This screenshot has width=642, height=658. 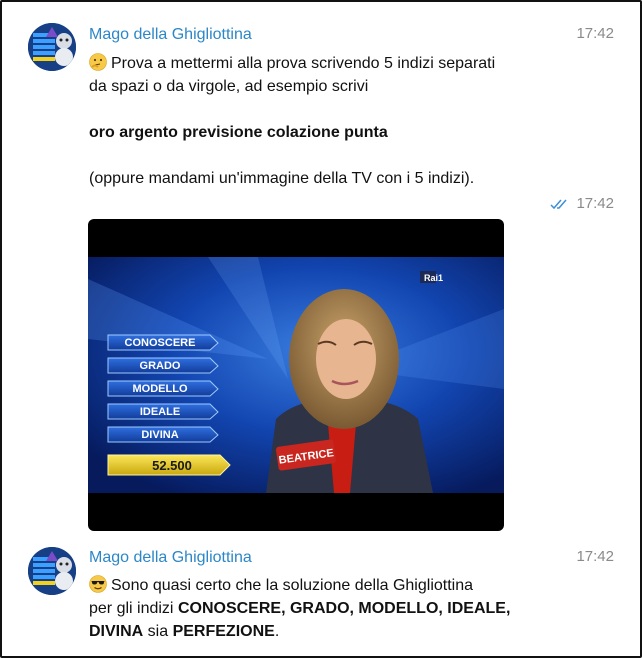 What do you see at coordinates (116, 631) in the screenshot?
I see `clue-last: DIVINA` at bounding box center [116, 631].